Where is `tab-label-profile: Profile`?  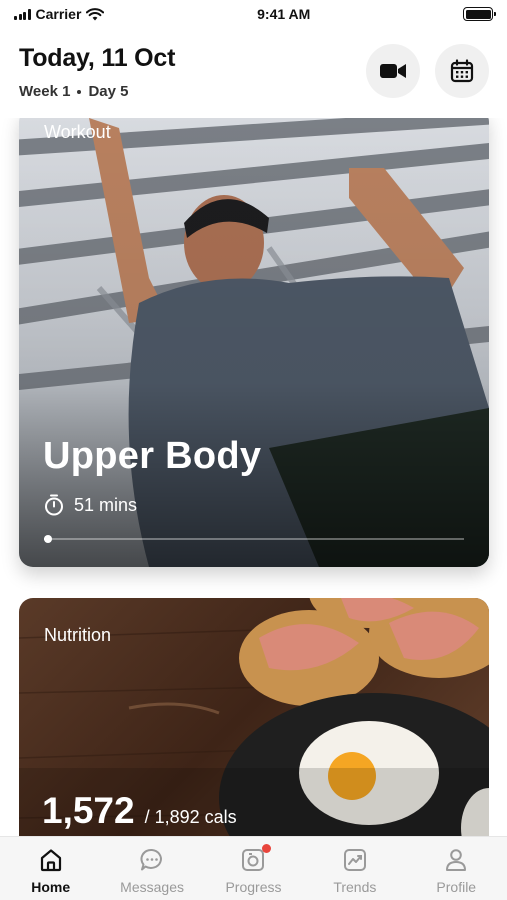 tab-label-profile: Profile is located at coordinates (456, 887).